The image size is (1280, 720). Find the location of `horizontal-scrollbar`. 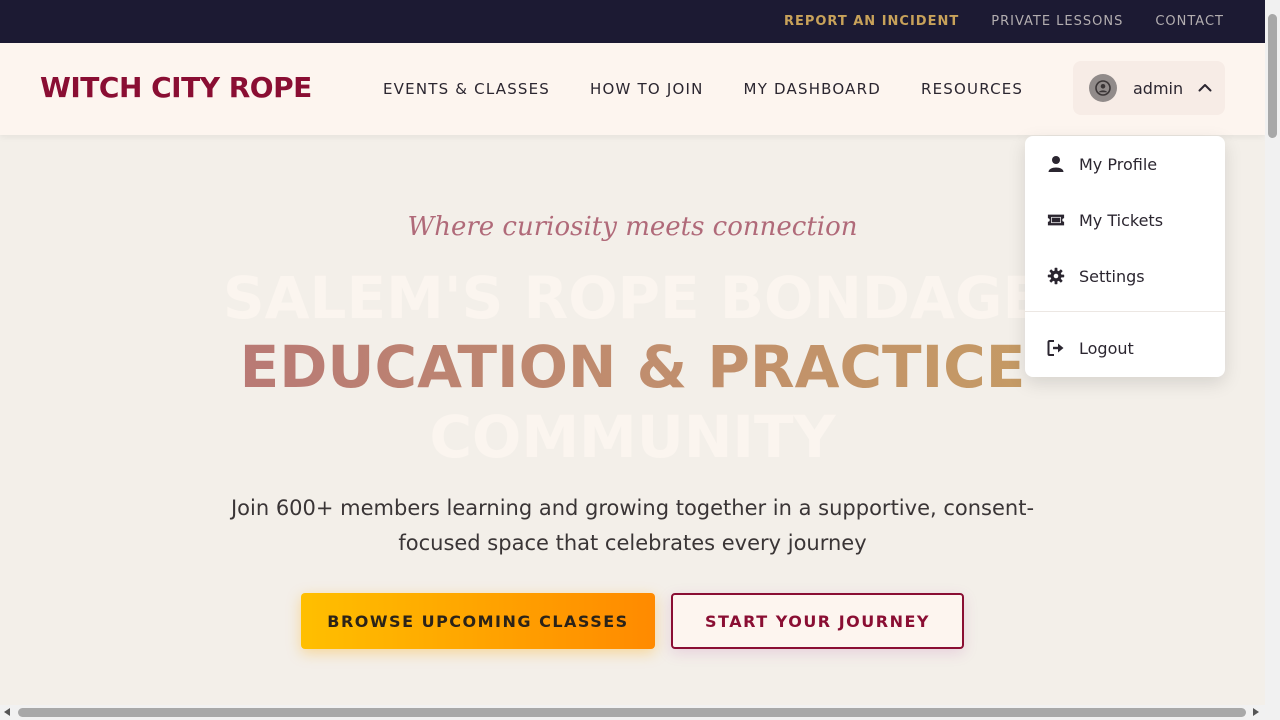

horizontal-scrollbar is located at coordinates (632, 712).